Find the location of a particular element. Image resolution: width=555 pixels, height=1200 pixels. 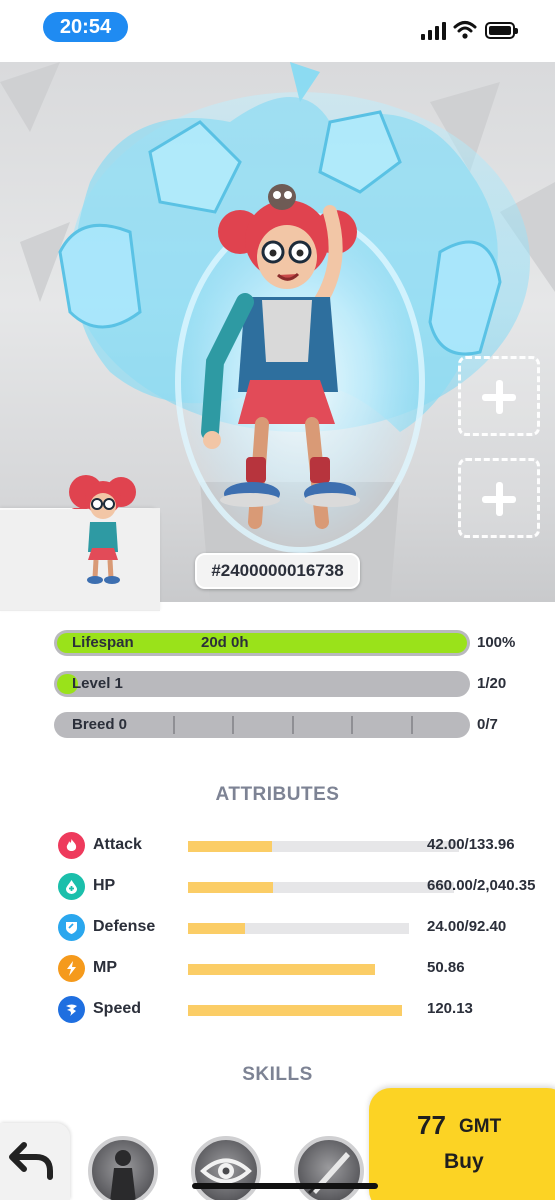

attribute-name: Speed is located at coordinates (117, 1008).